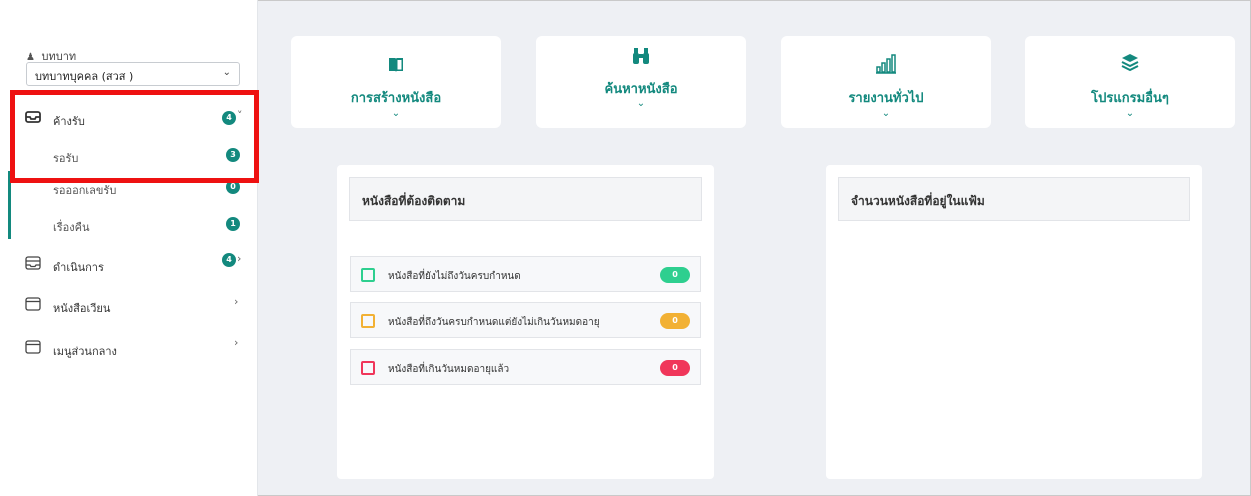  What do you see at coordinates (1130, 98) in the screenshot?
I see `card-label: โปรแกรมอื่นๆ` at bounding box center [1130, 98].